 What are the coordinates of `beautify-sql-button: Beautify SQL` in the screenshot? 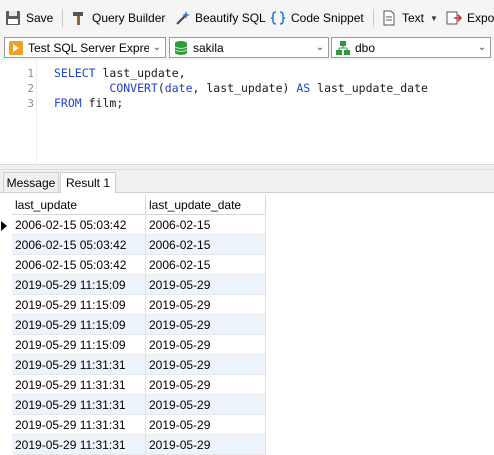 It's located at (220, 18).